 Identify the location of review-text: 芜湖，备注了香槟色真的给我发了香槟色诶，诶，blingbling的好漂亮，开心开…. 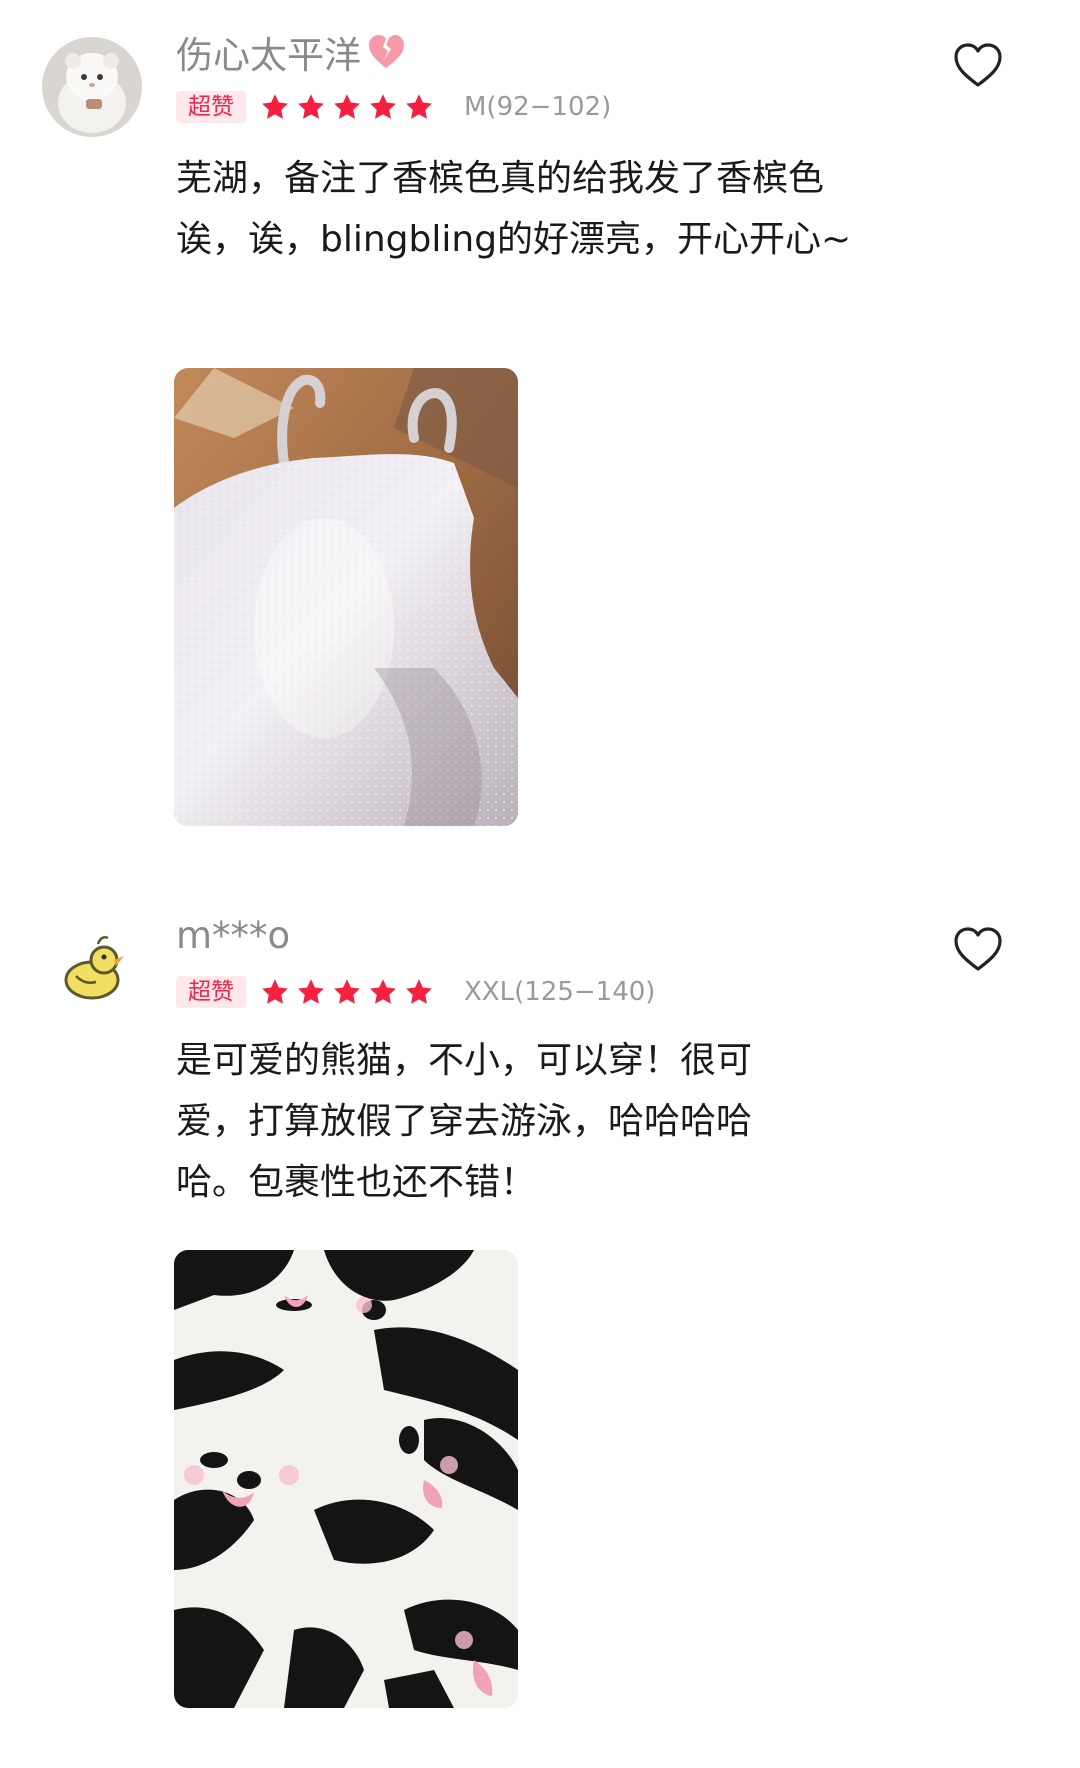
(514, 209).